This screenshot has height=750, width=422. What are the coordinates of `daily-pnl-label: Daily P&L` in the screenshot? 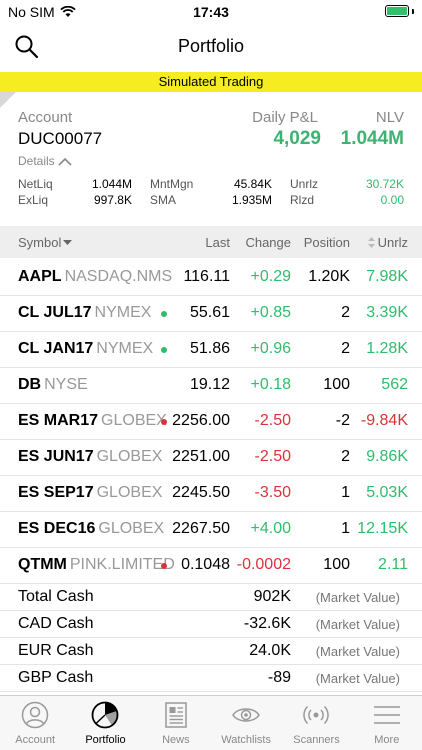 It's located at (285, 117).